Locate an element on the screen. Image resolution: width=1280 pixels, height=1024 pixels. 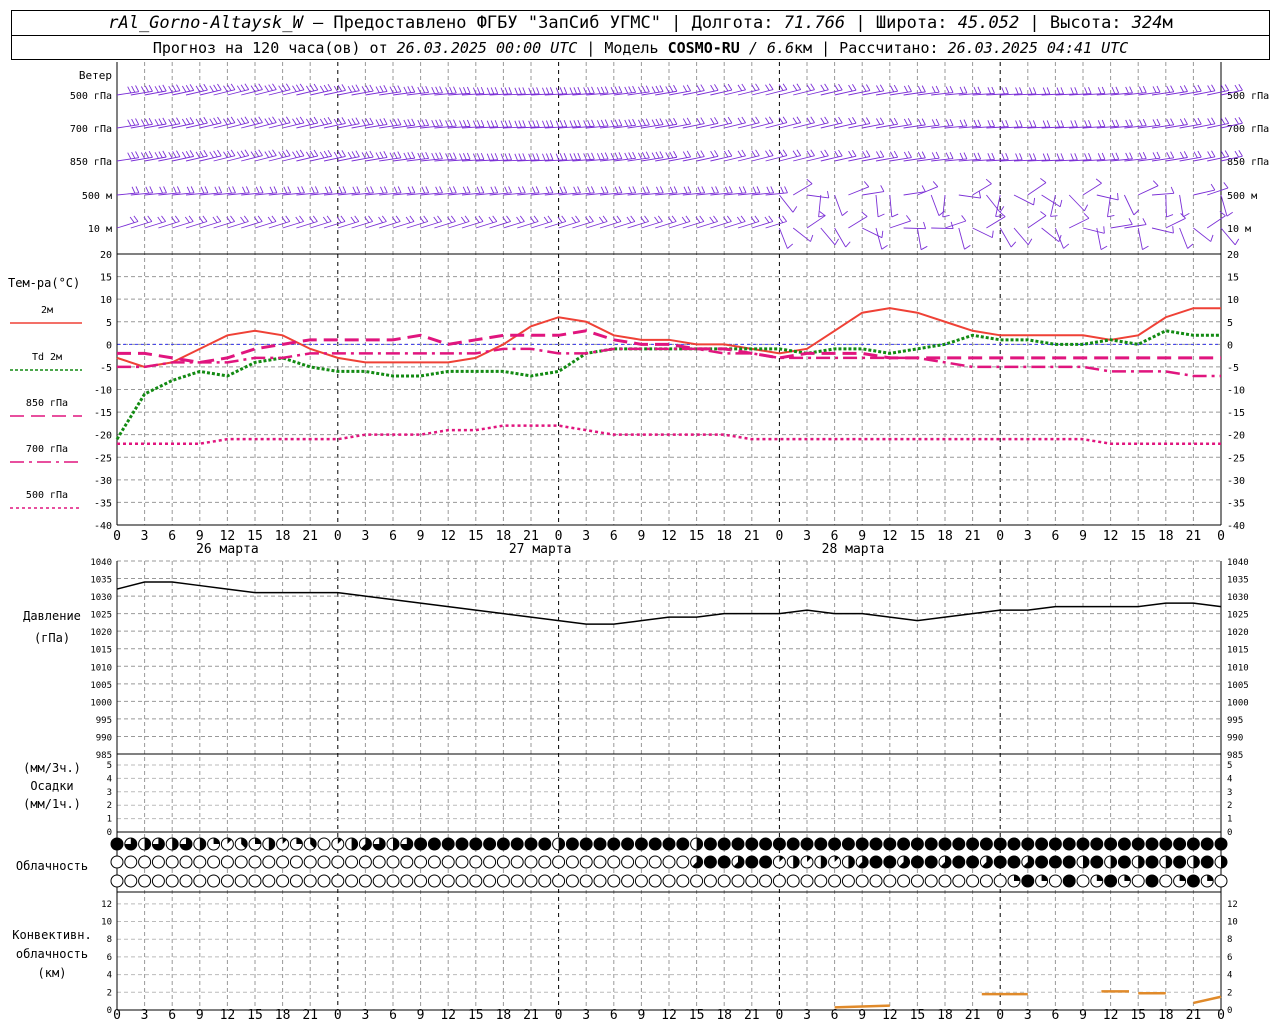
x-tick-label: 18 is located at coordinates (1166, 536).